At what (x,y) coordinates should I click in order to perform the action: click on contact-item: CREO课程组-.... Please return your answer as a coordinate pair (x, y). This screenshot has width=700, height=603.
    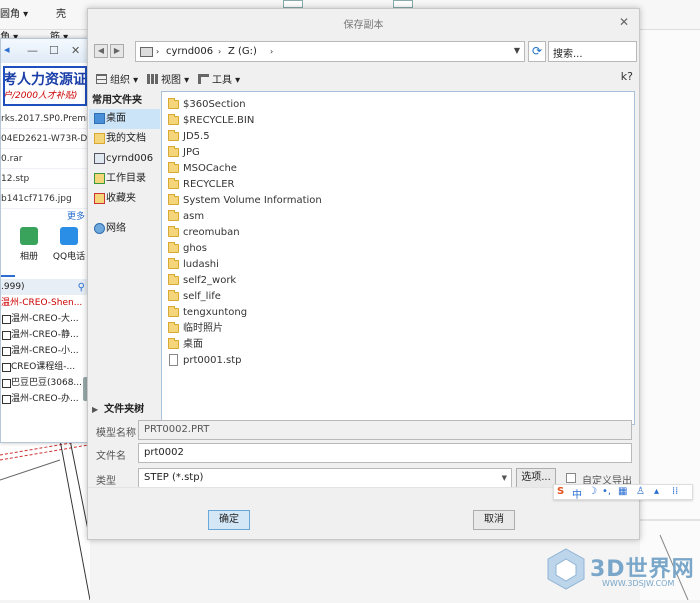
    Looking at the image, I should click on (45, 367).